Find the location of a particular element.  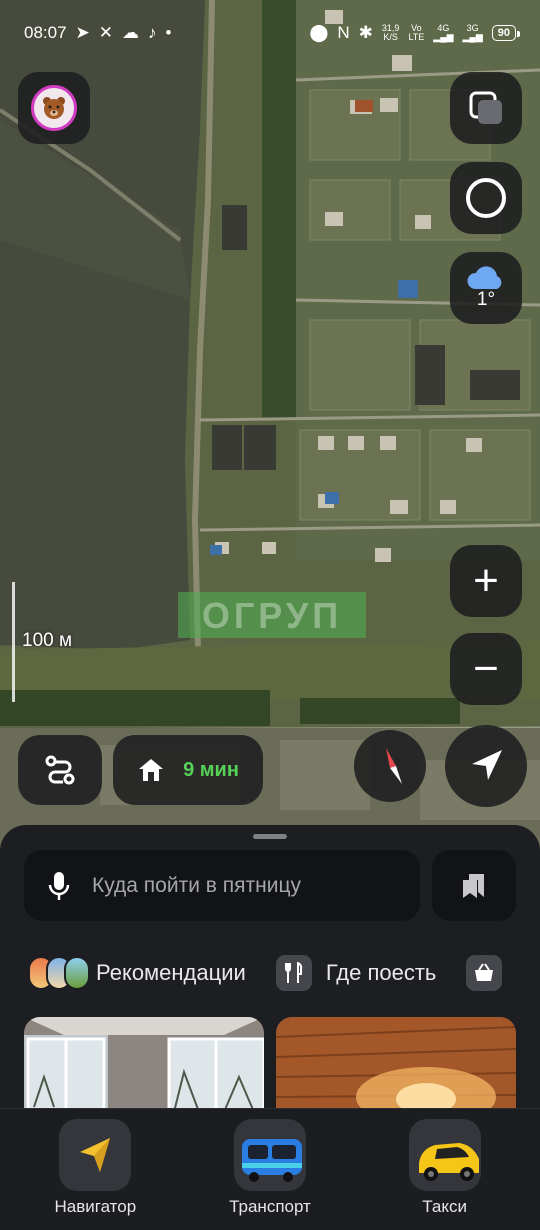

chip-shopping is located at coordinates (484, 973).